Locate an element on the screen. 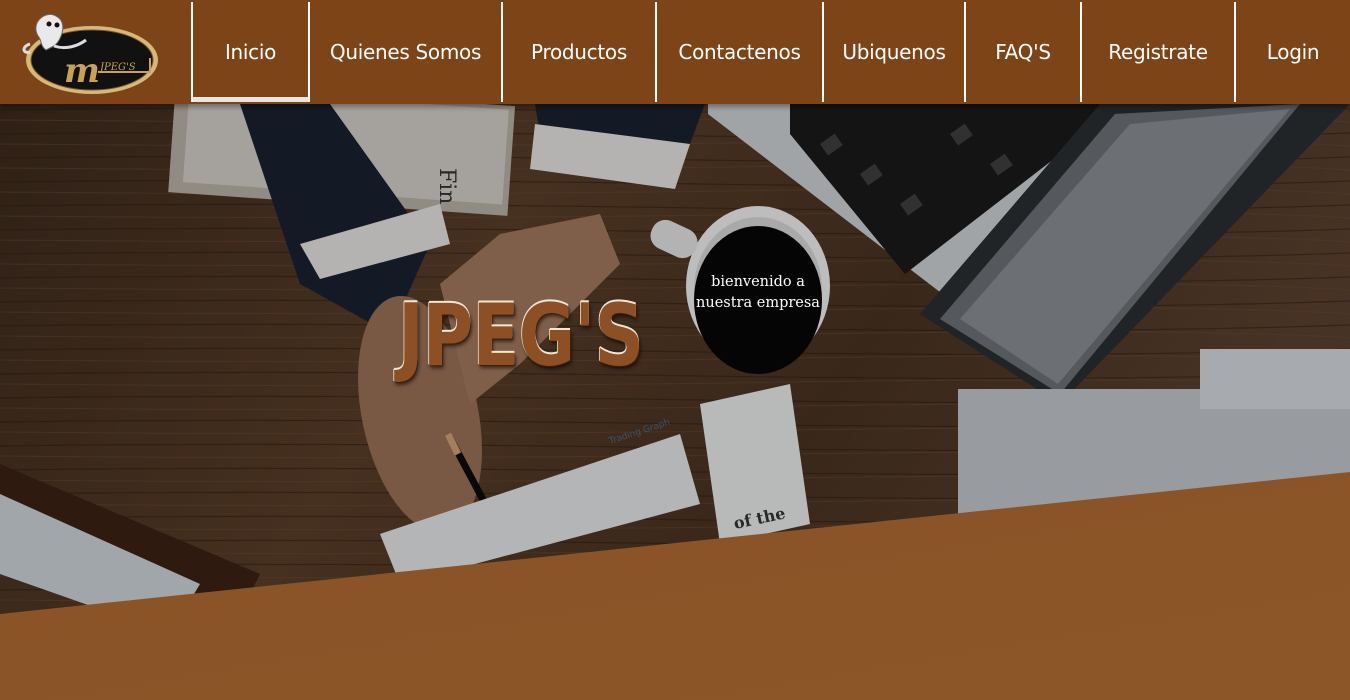 This screenshot has width=1350, height=700. nav-item-label: Productos is located at coordinates (579, 52).